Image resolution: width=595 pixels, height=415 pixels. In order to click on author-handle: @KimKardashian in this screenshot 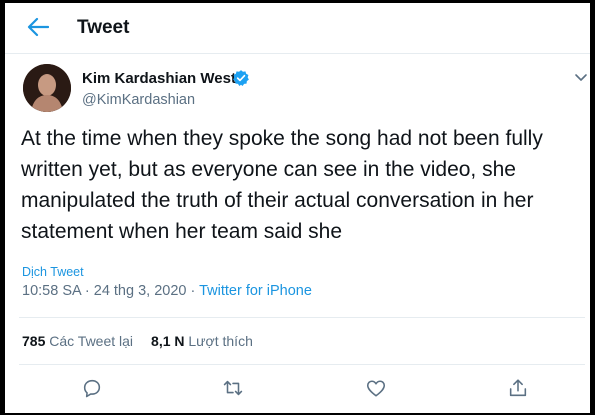, I will do `click(138, 100)`.